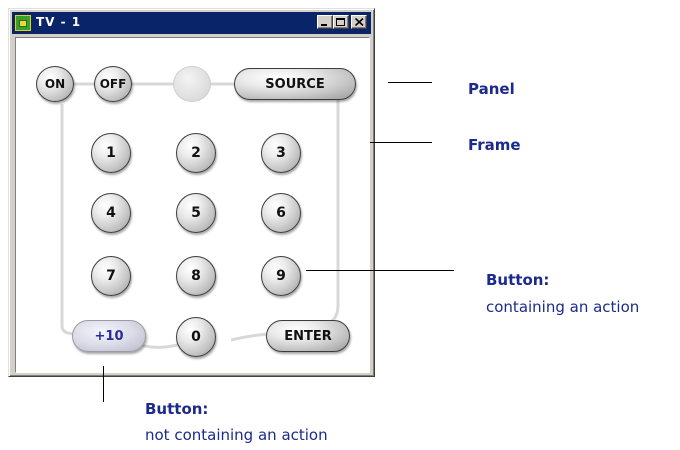 The width and height of the screenshot is (680, 450). What do you see at coordinates (236, 435) in the screenshot?
I see `noaction-button-description: not containing an action` at bounding box center [236, 435].